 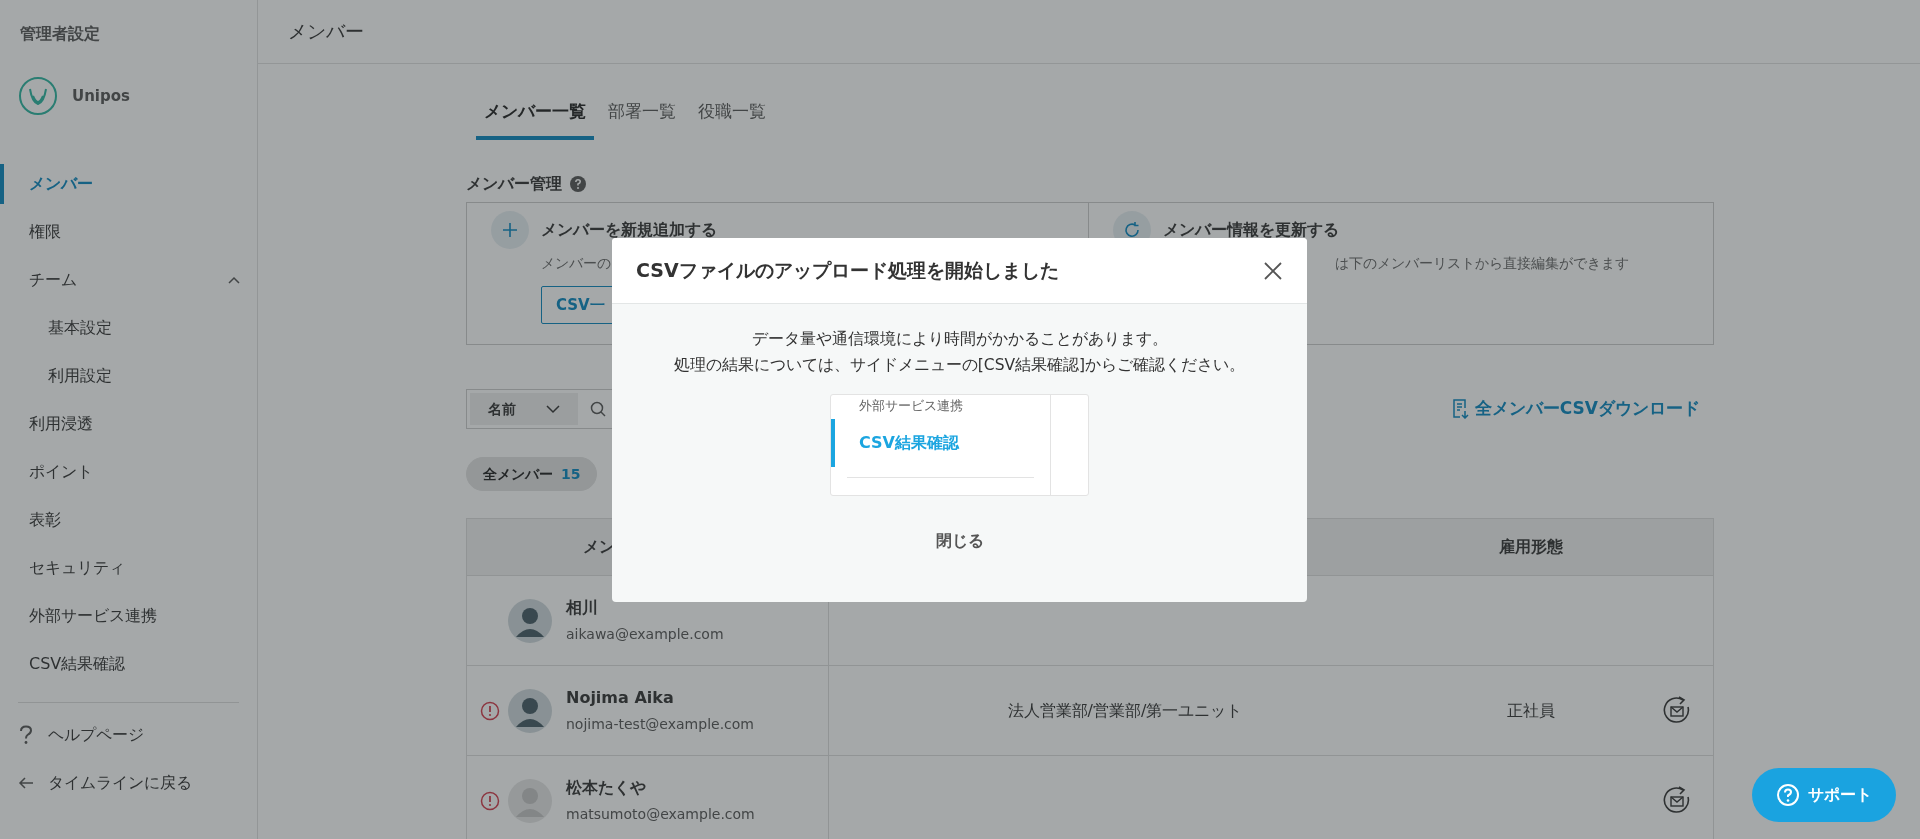 What do you see at coordinates (606, 788) in the screenshot?
I see `member-name: 松本たくや` at bounding box center [606, 788].